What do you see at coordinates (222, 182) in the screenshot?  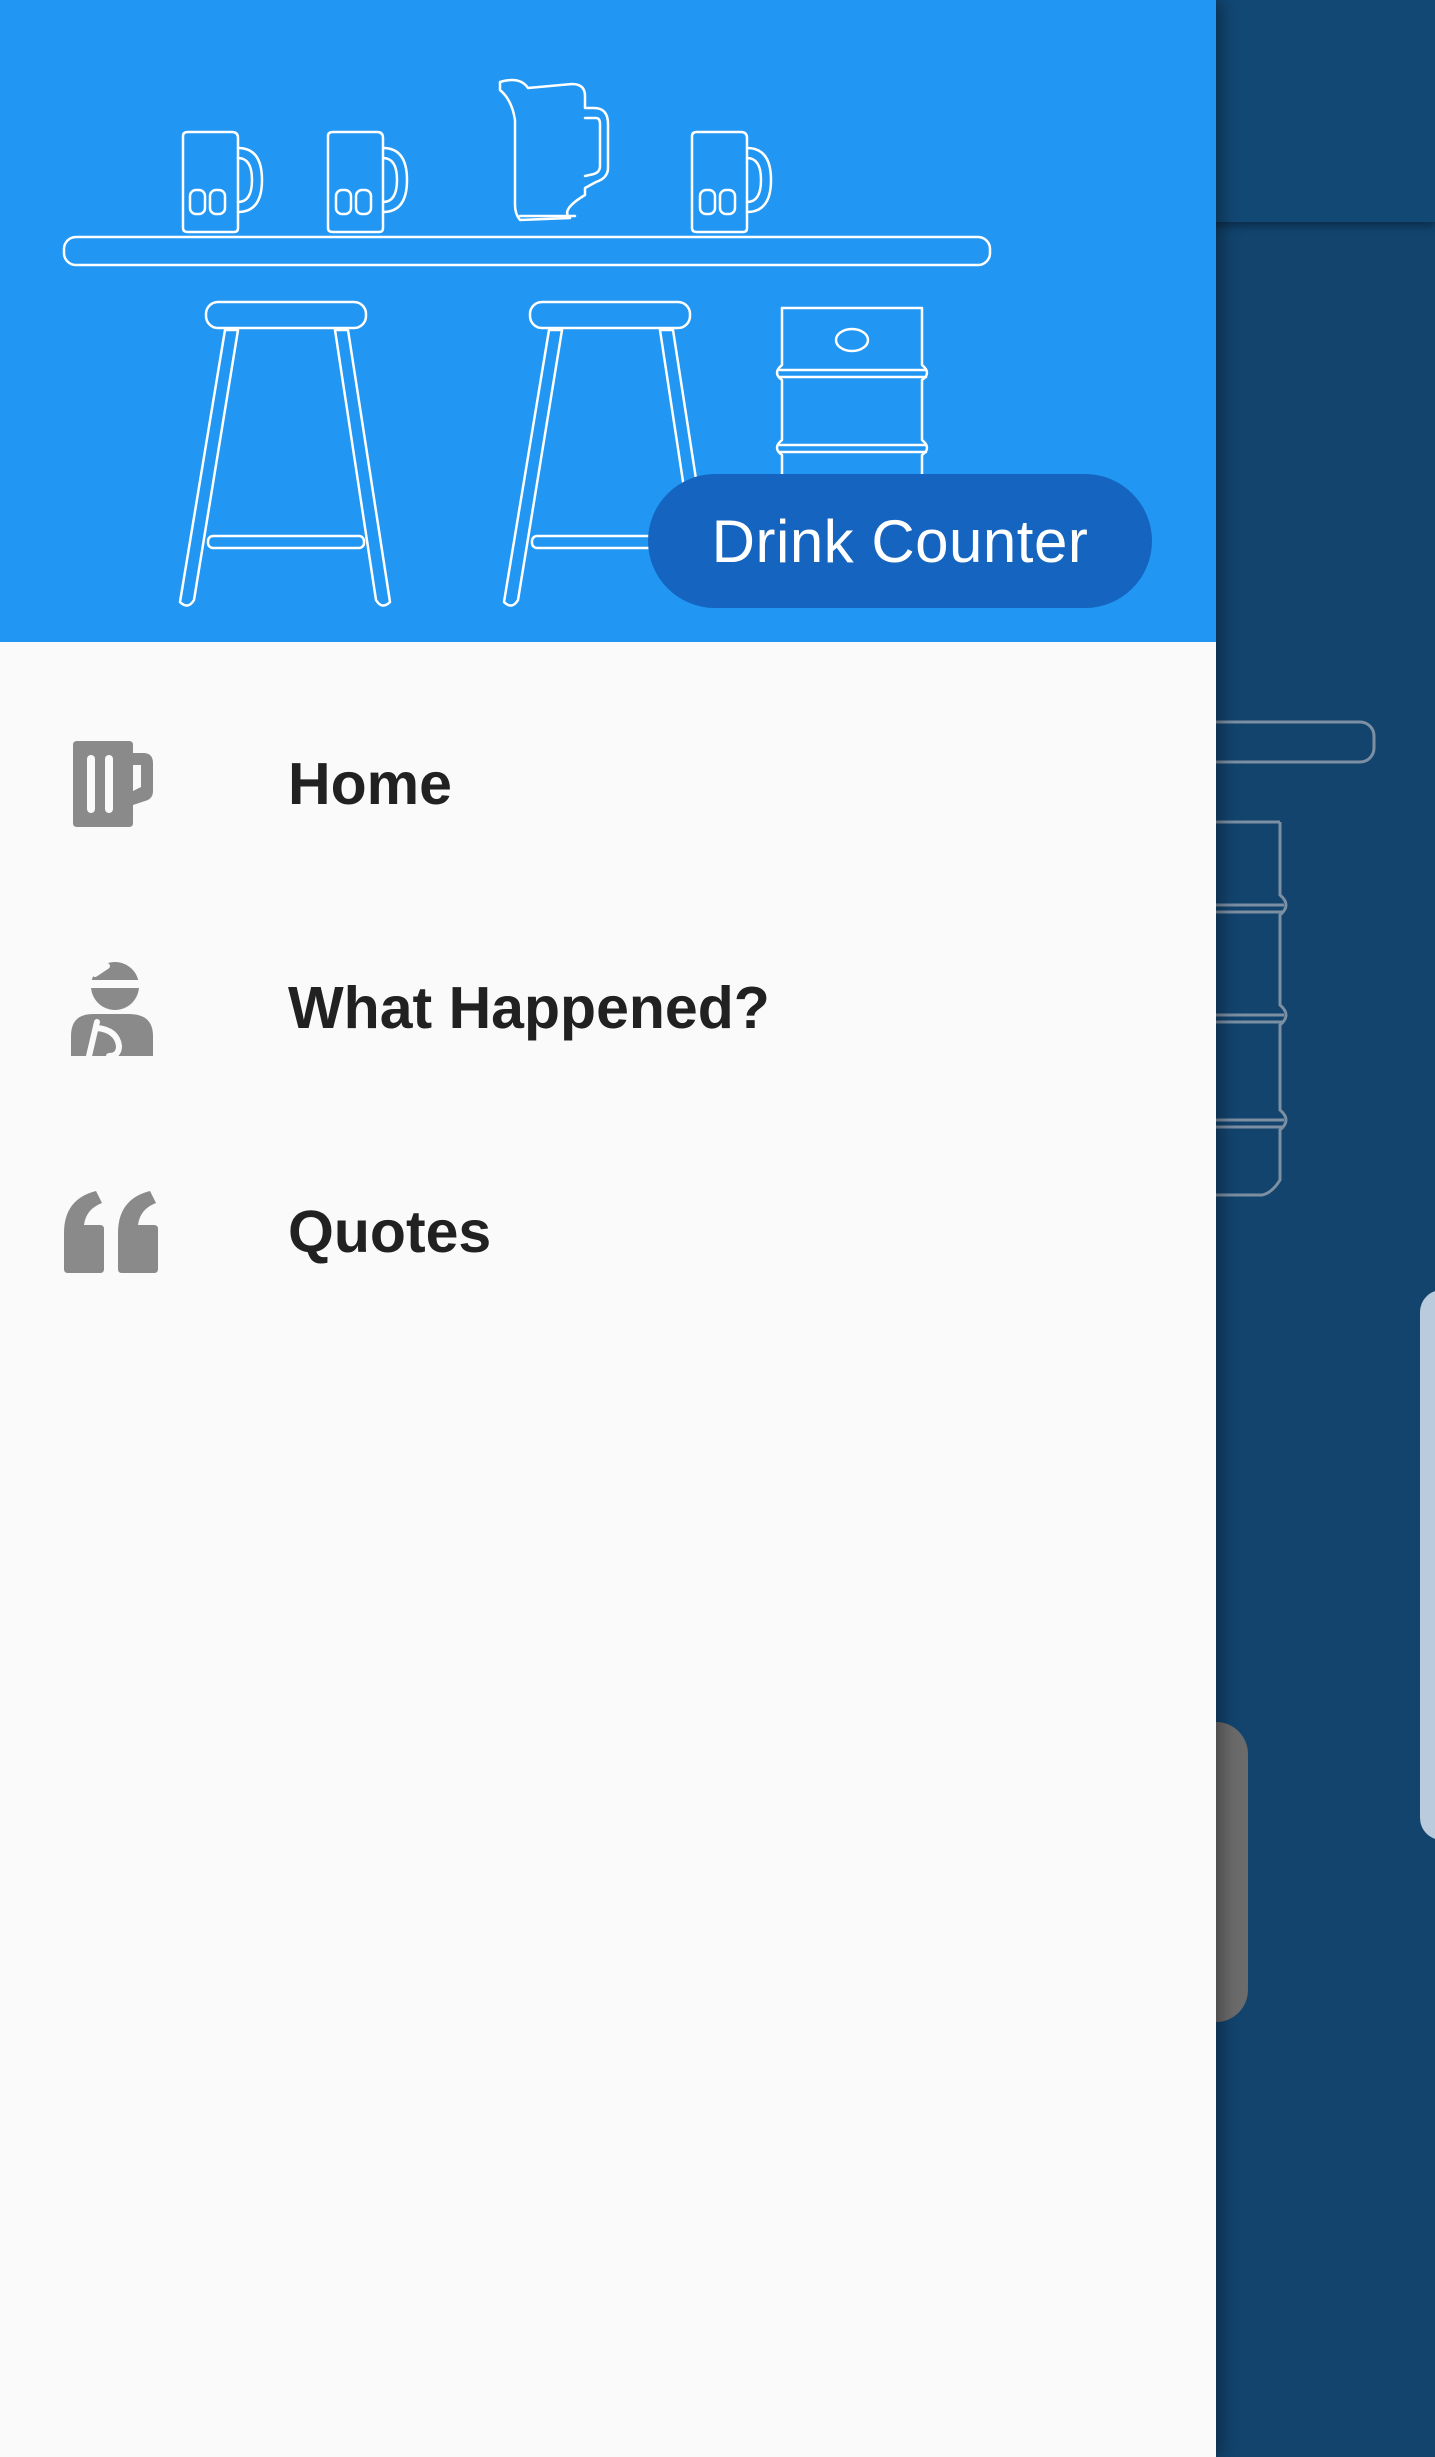 I see `mug-illustration` at bounding box center [222, 182].